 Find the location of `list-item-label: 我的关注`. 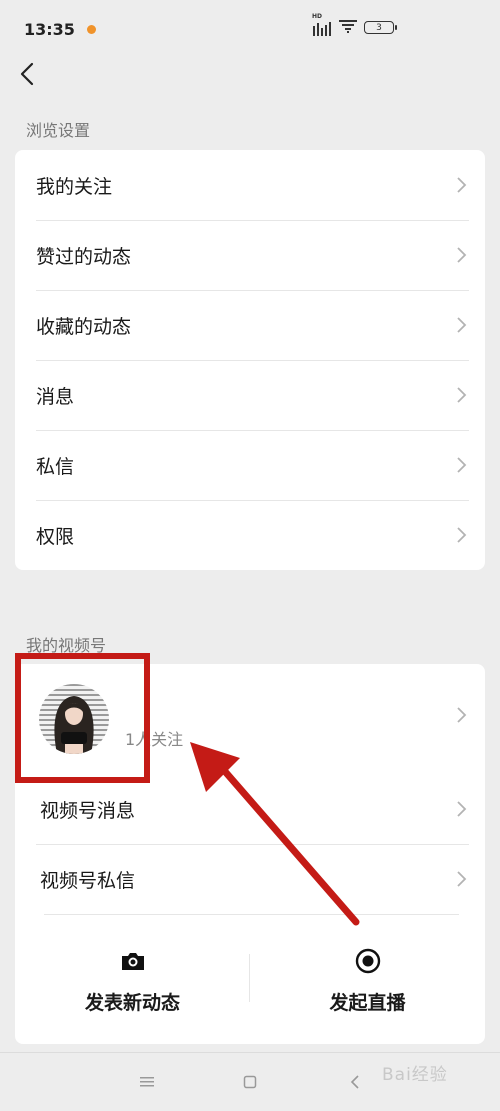

list-item-label: 我的关注 is located at coordinates (74, 186).